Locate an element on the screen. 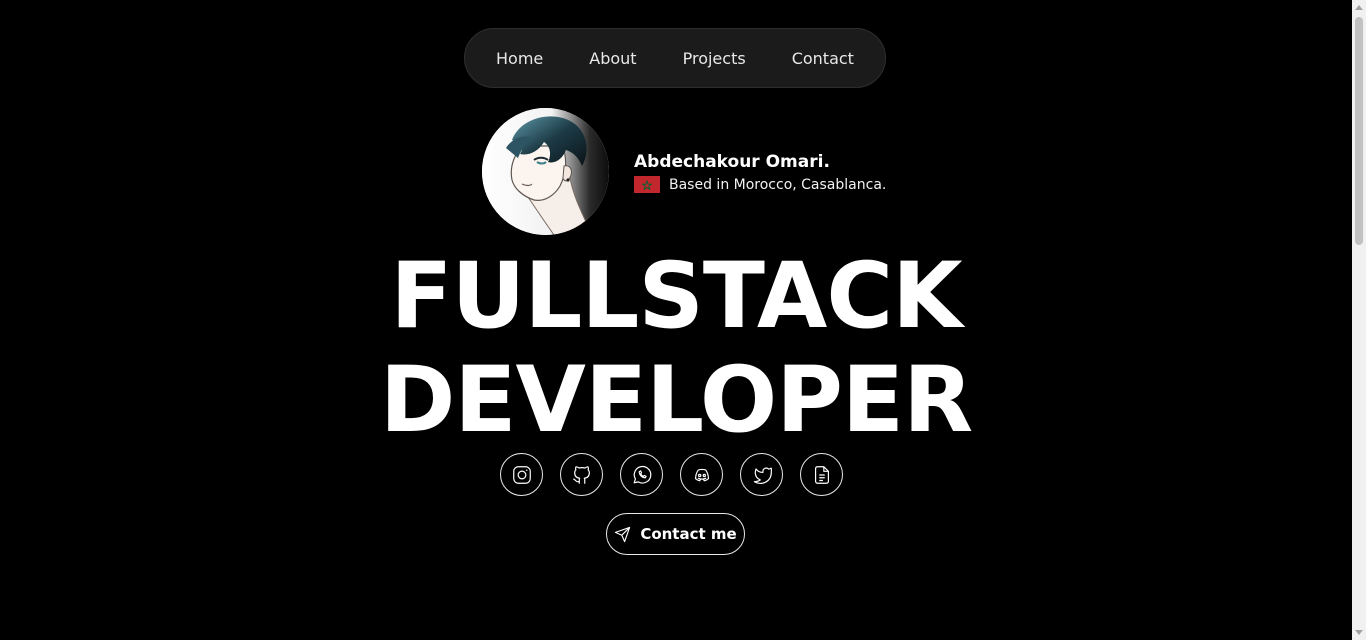 This screenshot has height=640, width=1366. instagram-icon is located at coordinates (521, 474).